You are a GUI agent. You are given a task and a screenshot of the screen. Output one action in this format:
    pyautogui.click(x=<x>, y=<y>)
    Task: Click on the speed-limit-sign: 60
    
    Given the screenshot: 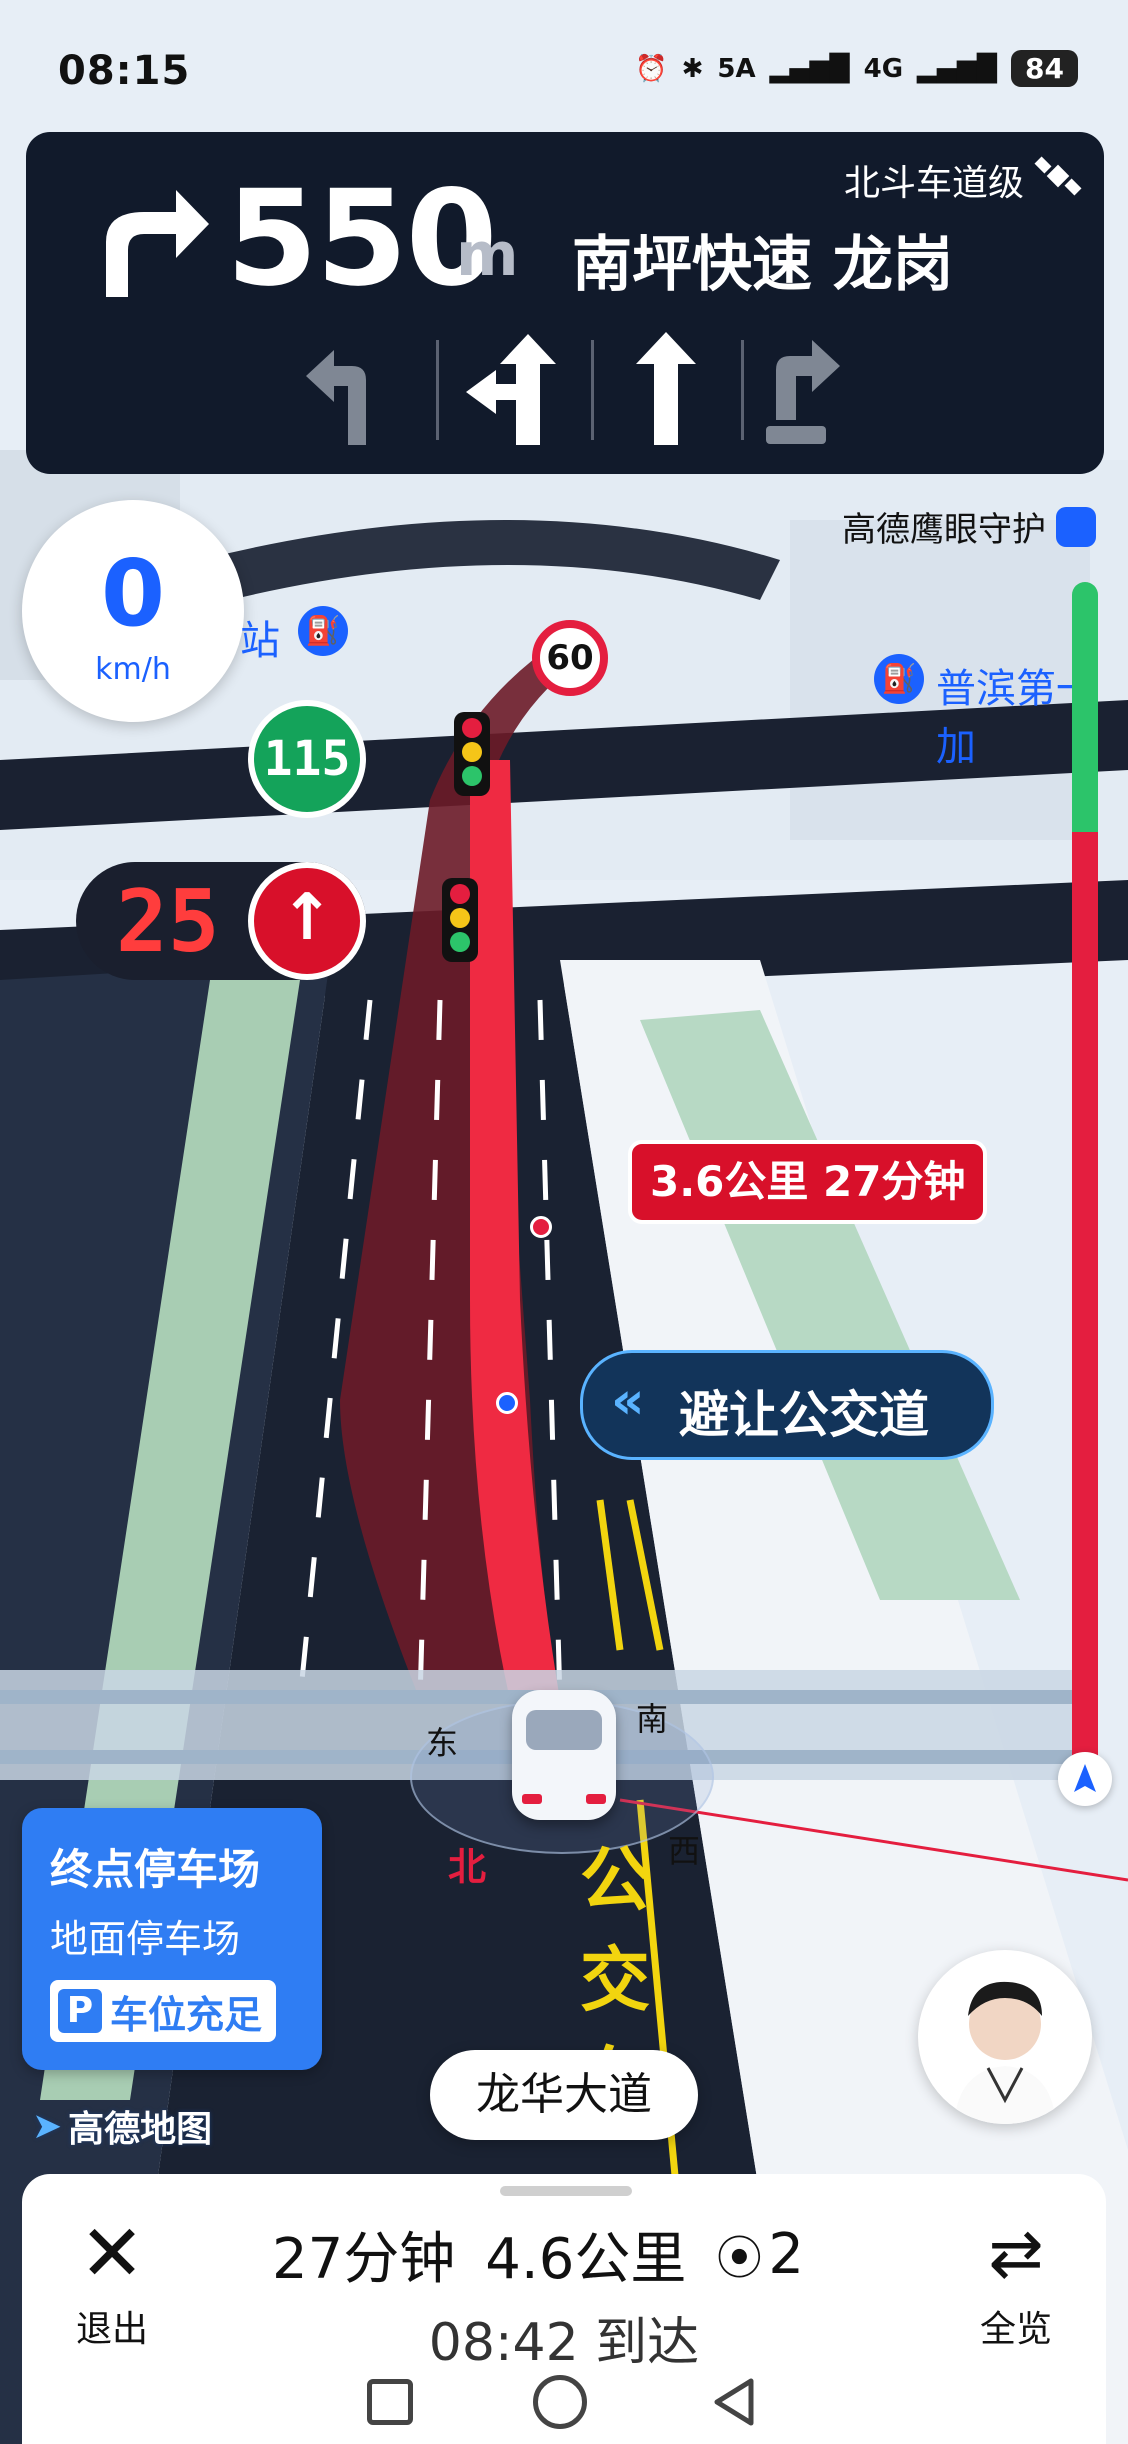 What is the action you would take?
    pyautogui.click(x=570, y=658)
    